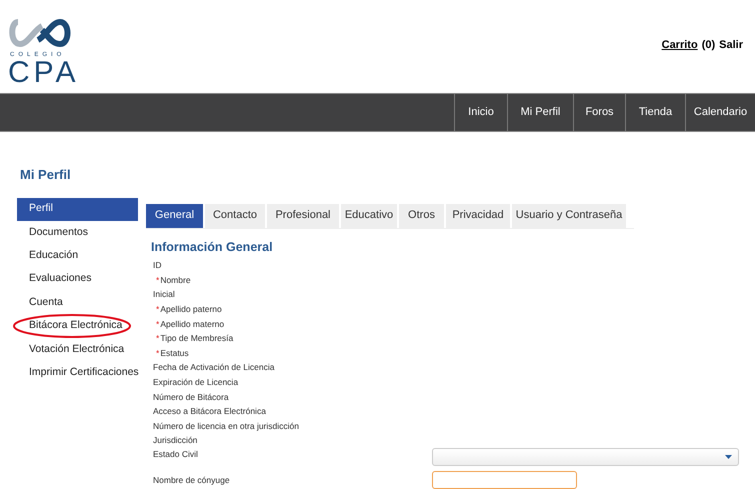 The height and width of the screenshot is (489, 755). I want to click on field-label: Inicial, so click(164, 295).